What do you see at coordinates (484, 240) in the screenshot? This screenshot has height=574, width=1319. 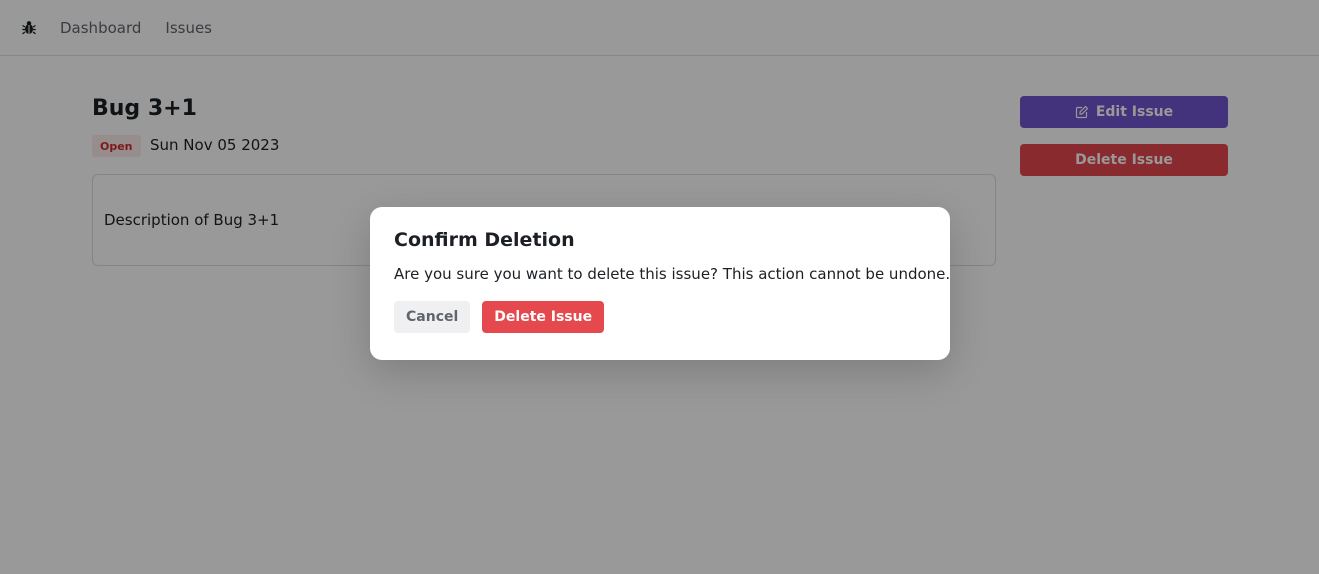 I see `dialog-title: Confirm Deletion` at bounding box center [484, 240].